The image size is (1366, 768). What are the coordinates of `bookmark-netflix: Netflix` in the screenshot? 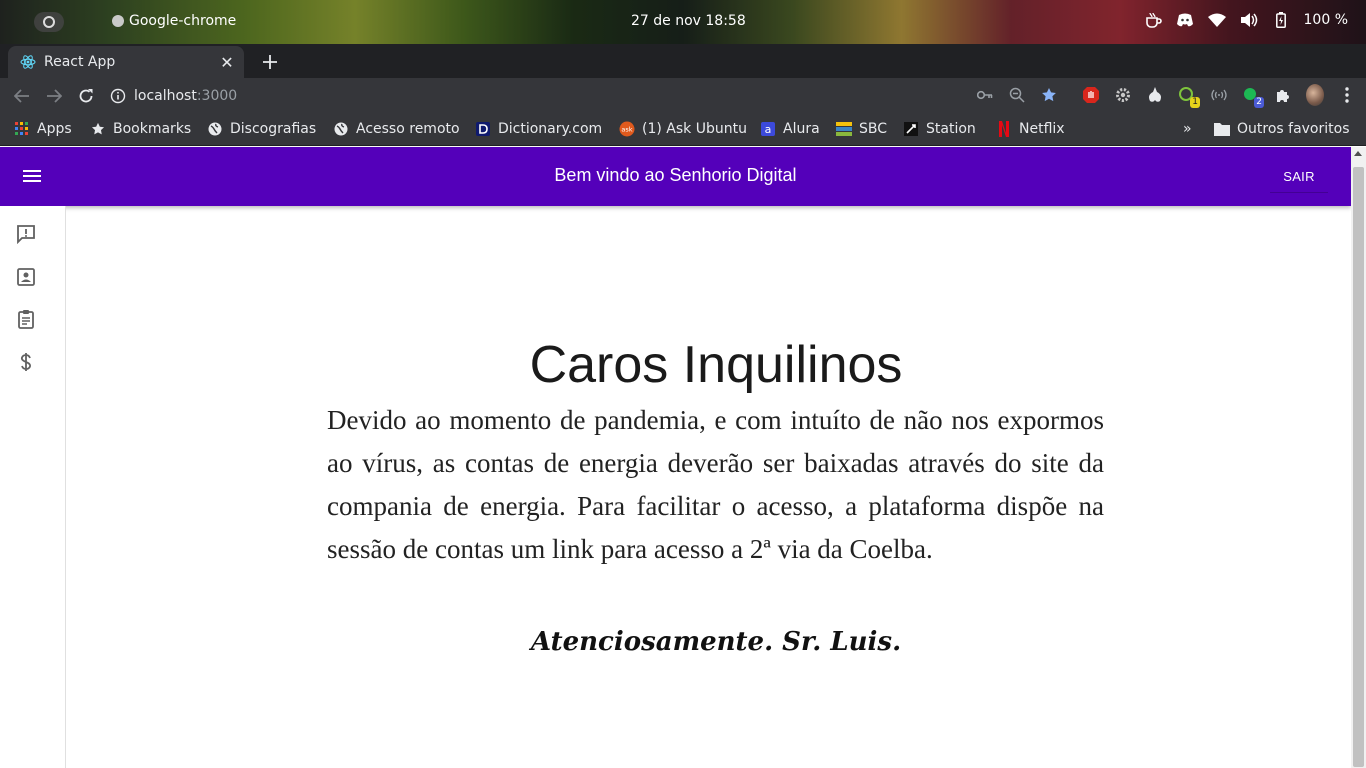 It's located at (1030, 129).